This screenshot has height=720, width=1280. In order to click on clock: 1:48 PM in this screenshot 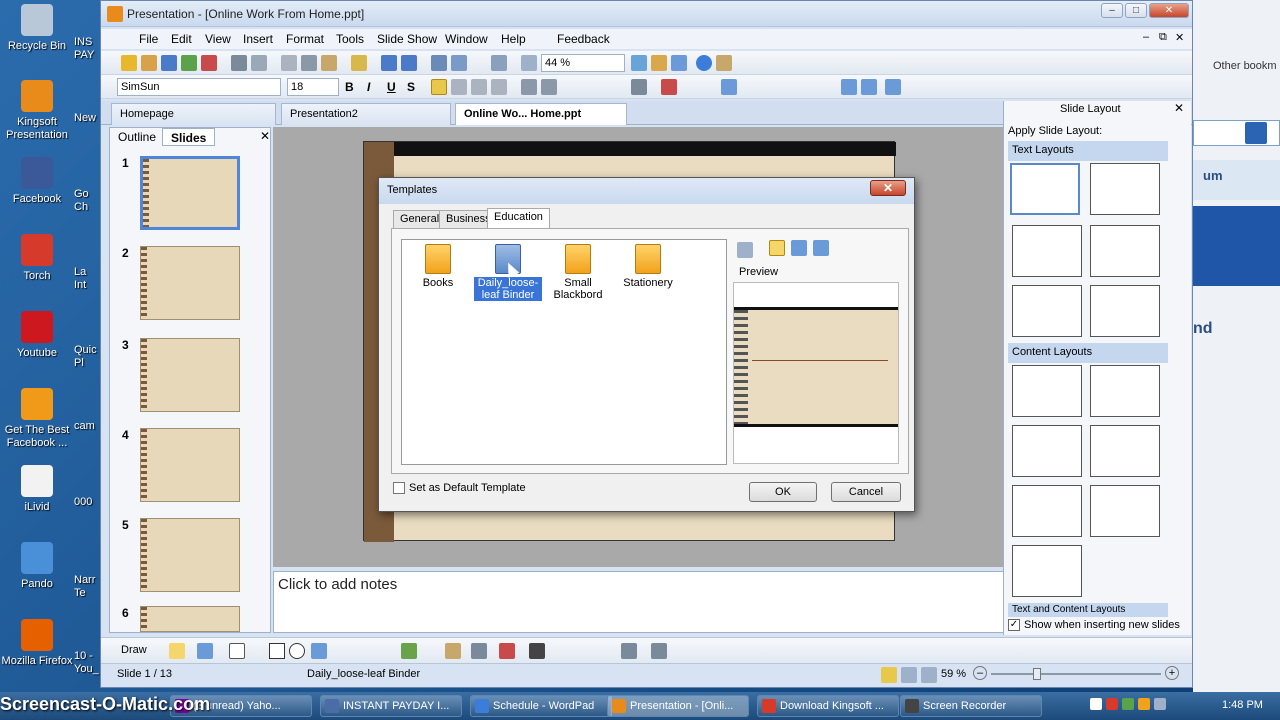, I will do `click(1242, 705)`.